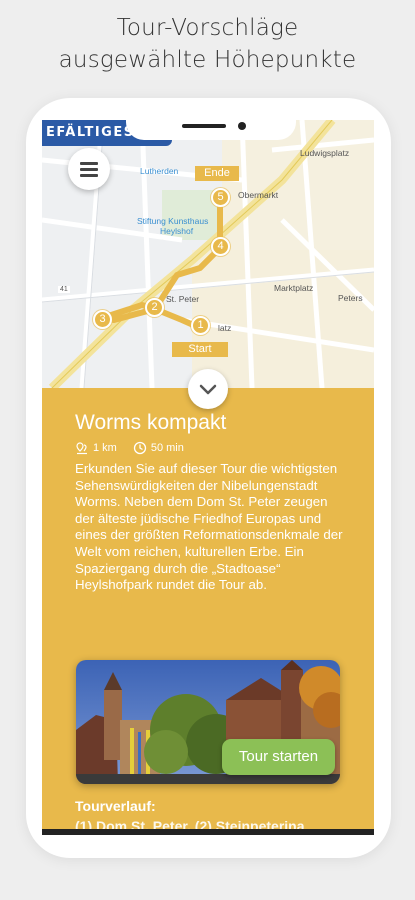  Describe the element at coordinates (278, 757) in the screenshot. I see `tour-start-button: Tour starten` at that location.